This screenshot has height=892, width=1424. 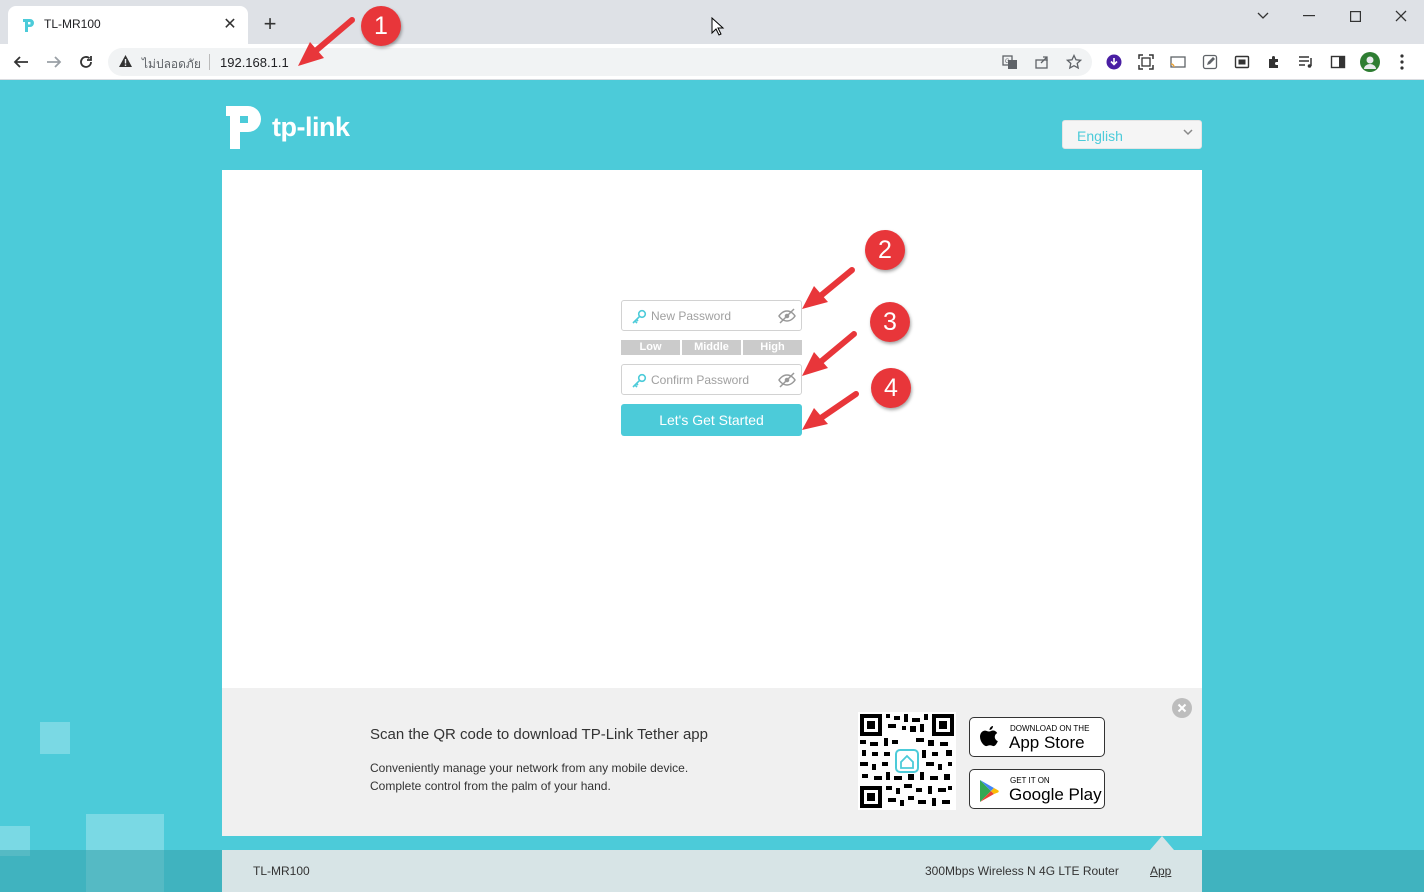 What do you see at coordinates (270, 24) in the screenshot?
I see `new-tab-button: +` at bounding box center [270, 24].